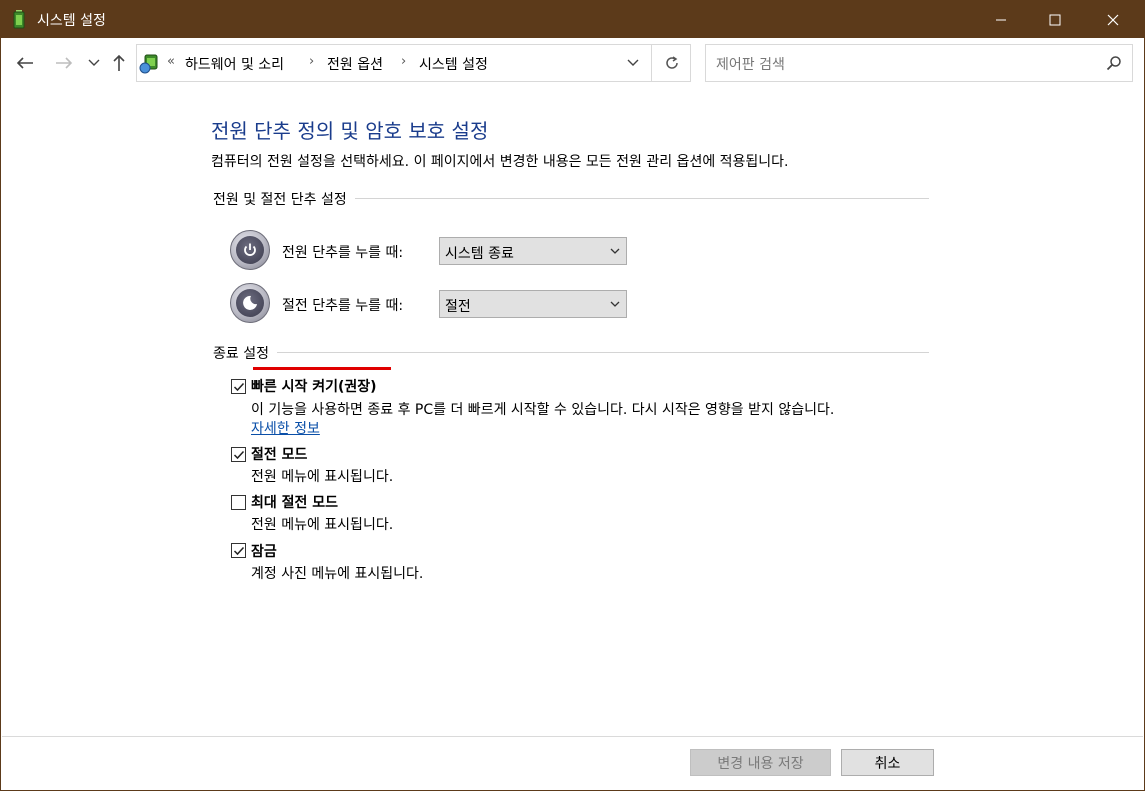  I want to click on refresh-icon, so click(671, 62).